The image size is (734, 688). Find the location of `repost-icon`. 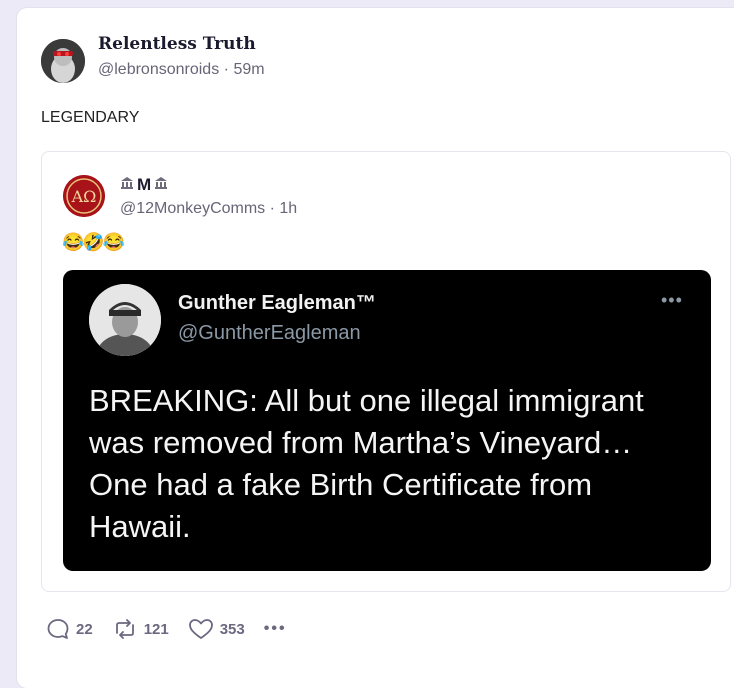

repost-icon is located at coordinates (125, 629).